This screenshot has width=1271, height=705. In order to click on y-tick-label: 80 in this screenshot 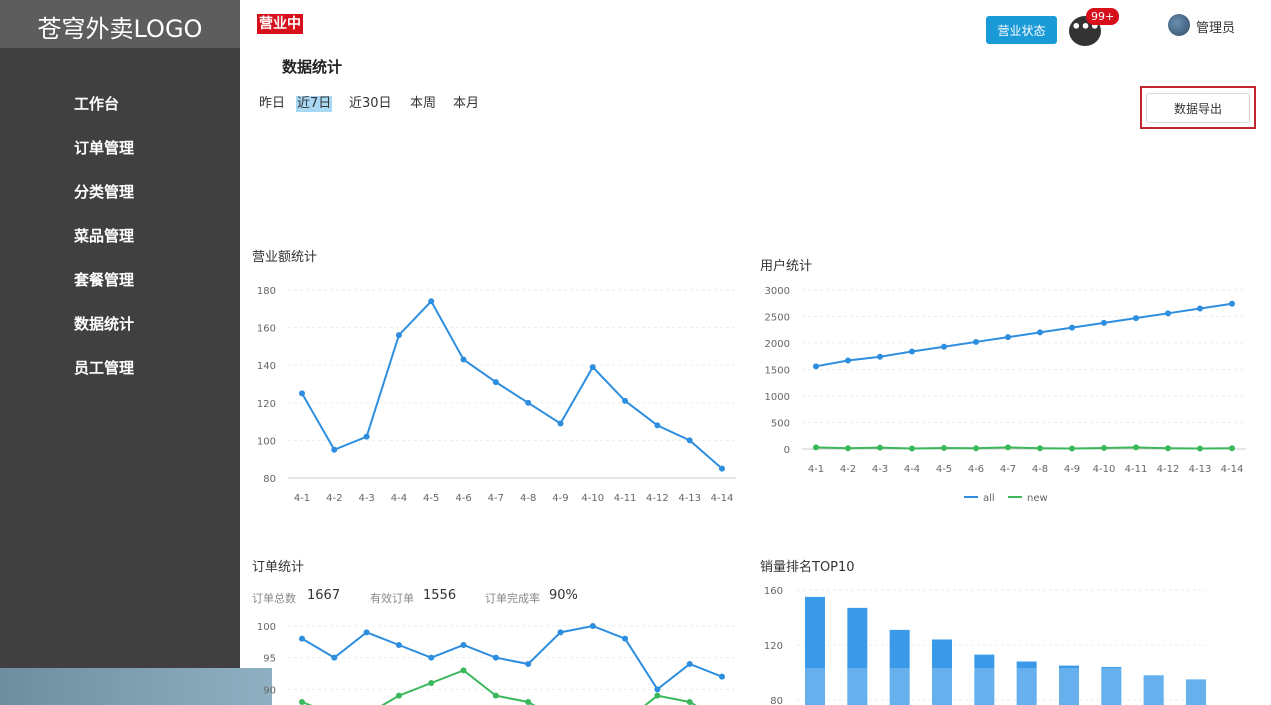, I will do `click(269, 479)`.